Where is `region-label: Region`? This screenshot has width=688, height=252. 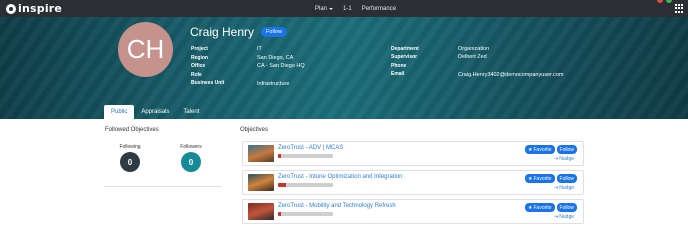 region-label: Region is located at coordinates (199, 58).